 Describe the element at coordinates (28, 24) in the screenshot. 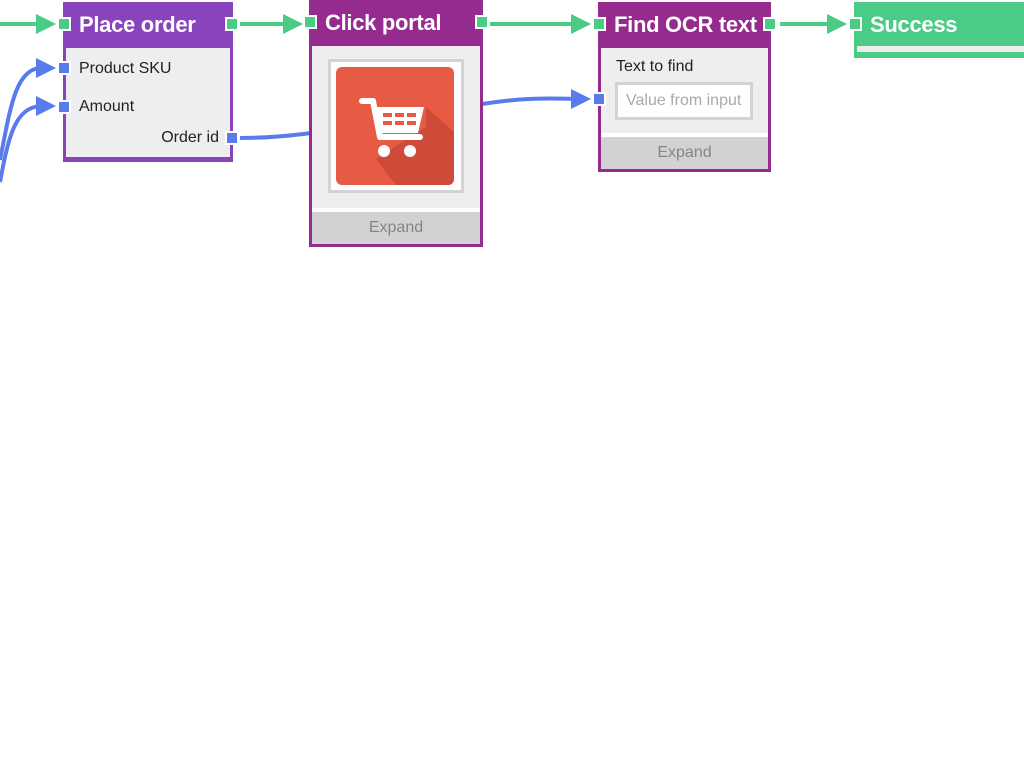

I see `flow-wire-in-place-order` at that location.